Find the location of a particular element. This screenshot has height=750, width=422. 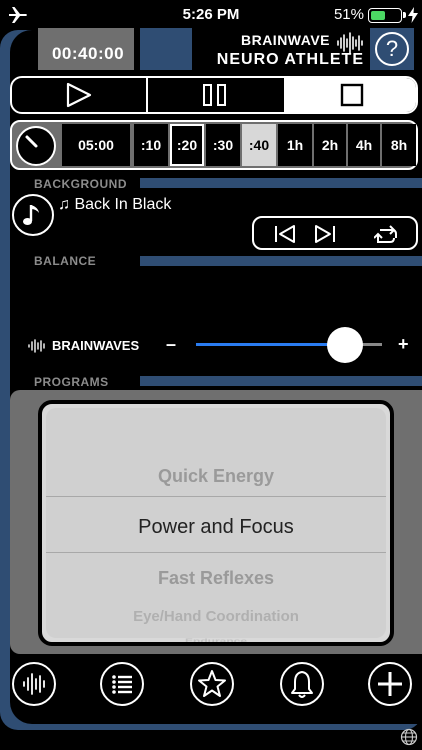

bell-icon is located at coordinates (302, 684).